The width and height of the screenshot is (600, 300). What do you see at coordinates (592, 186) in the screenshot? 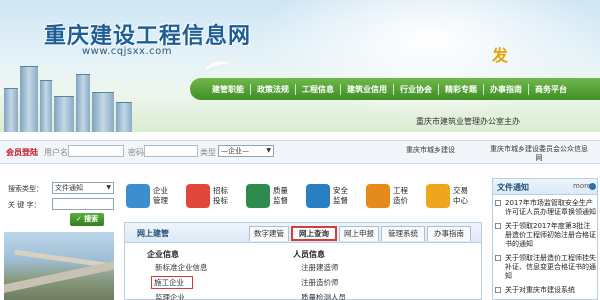
I see `more-icon` at bounding box center [592, 186].